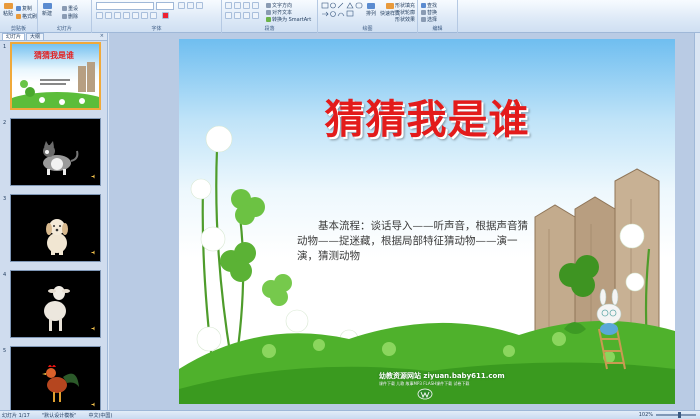 The image size is (700, 419). Describe the element at coordinates (697, 221) in the screenshot. I see `vertical-scrollbar` at that location.